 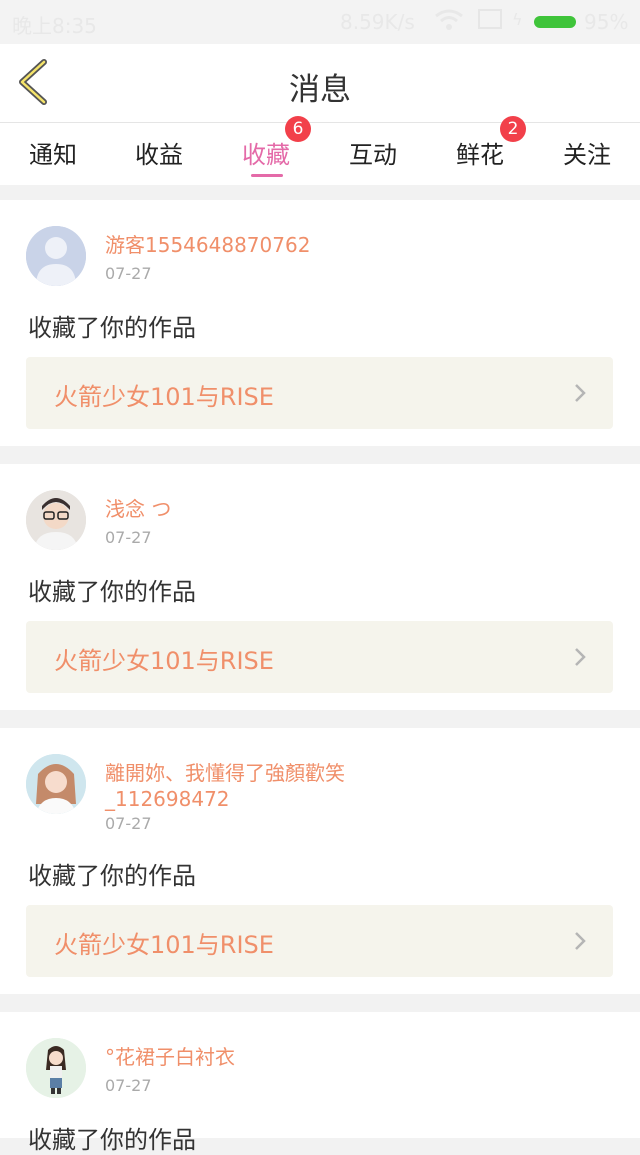 What do you see at coordinates (320, 22) in the screenshot?
I see `status-bar: 晚上8:35 8.59K/s ϟ 95%` at bounding box center [320, 22].